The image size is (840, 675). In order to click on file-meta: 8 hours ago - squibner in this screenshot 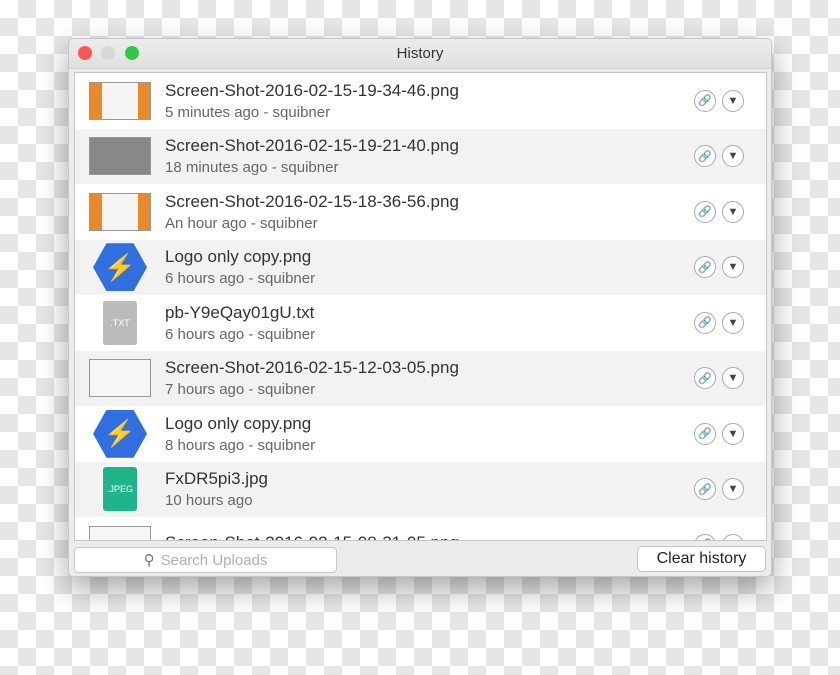, I will do `click(240, 445)`.